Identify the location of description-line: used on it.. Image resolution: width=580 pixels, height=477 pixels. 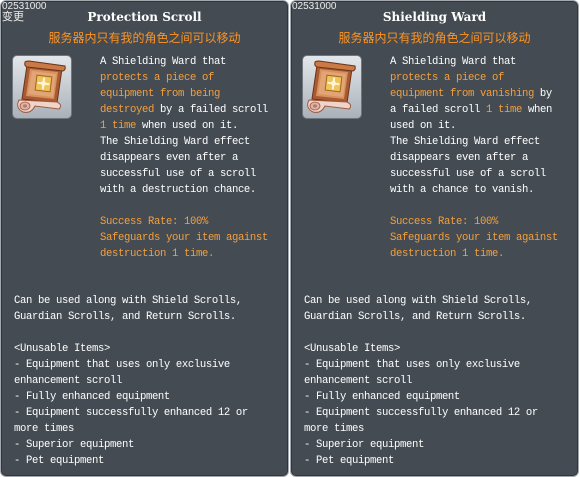
(471, 126).